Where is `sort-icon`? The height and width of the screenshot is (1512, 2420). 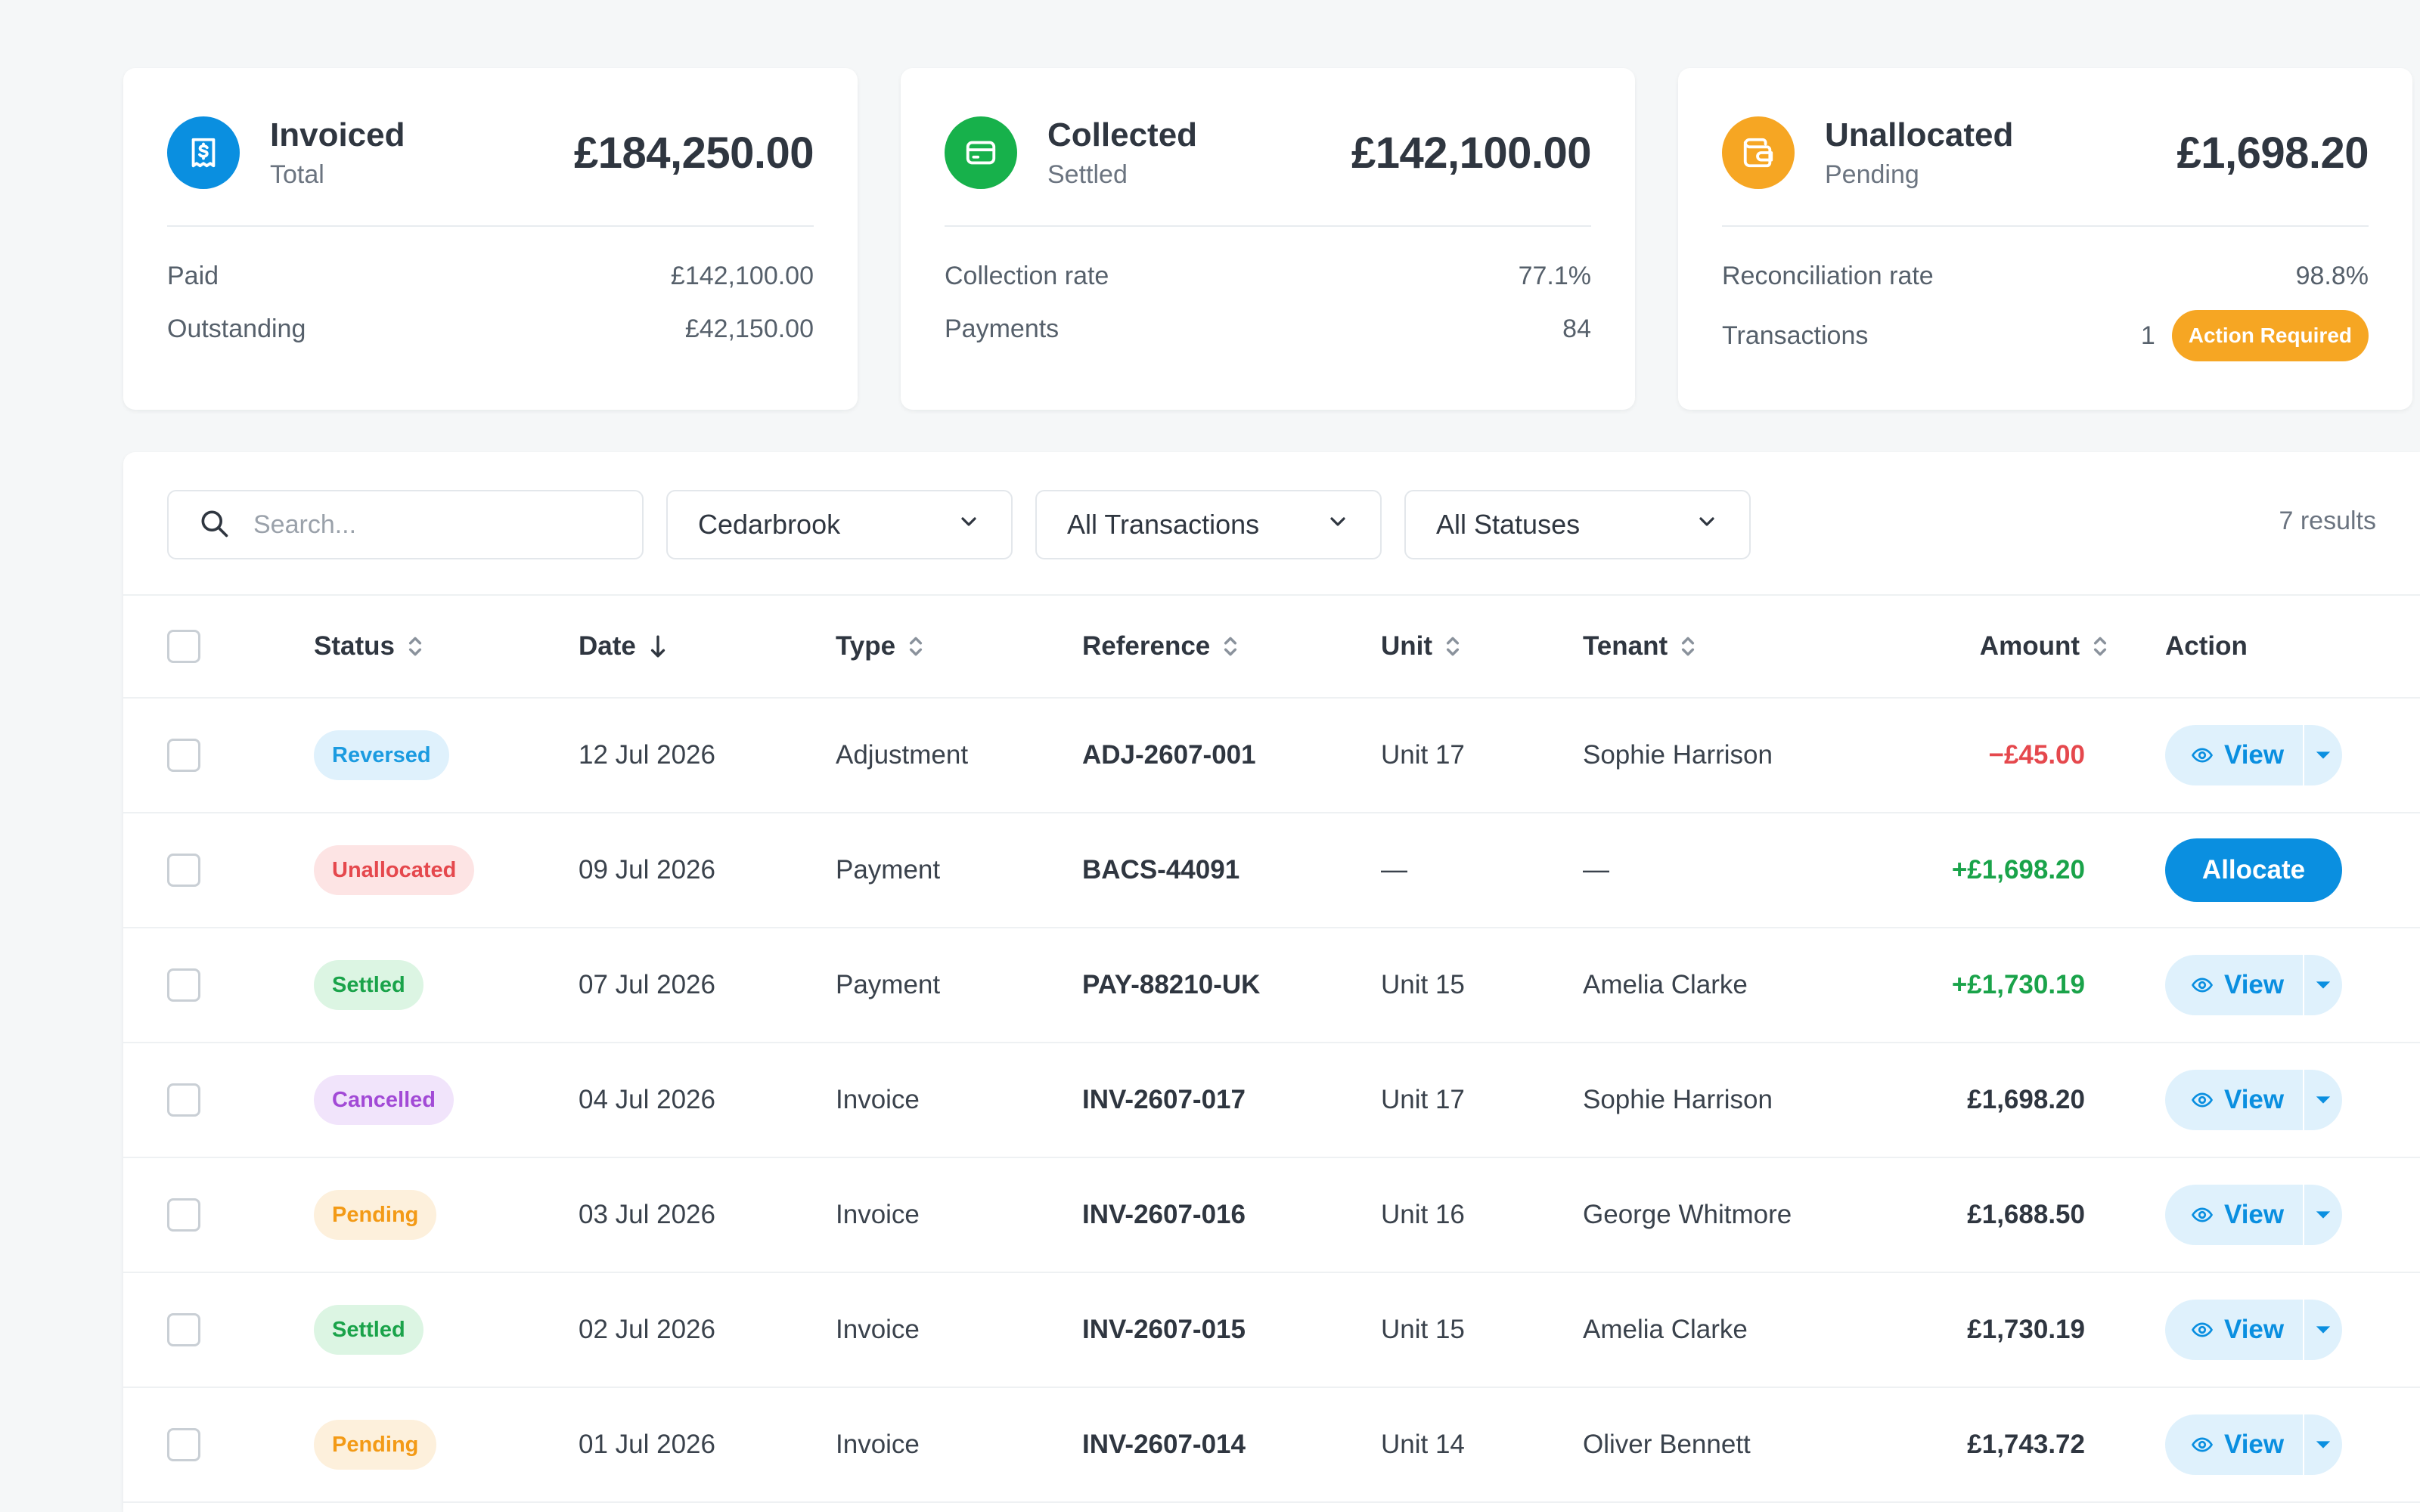
sort-icon is located at coordinates (1688, 647).